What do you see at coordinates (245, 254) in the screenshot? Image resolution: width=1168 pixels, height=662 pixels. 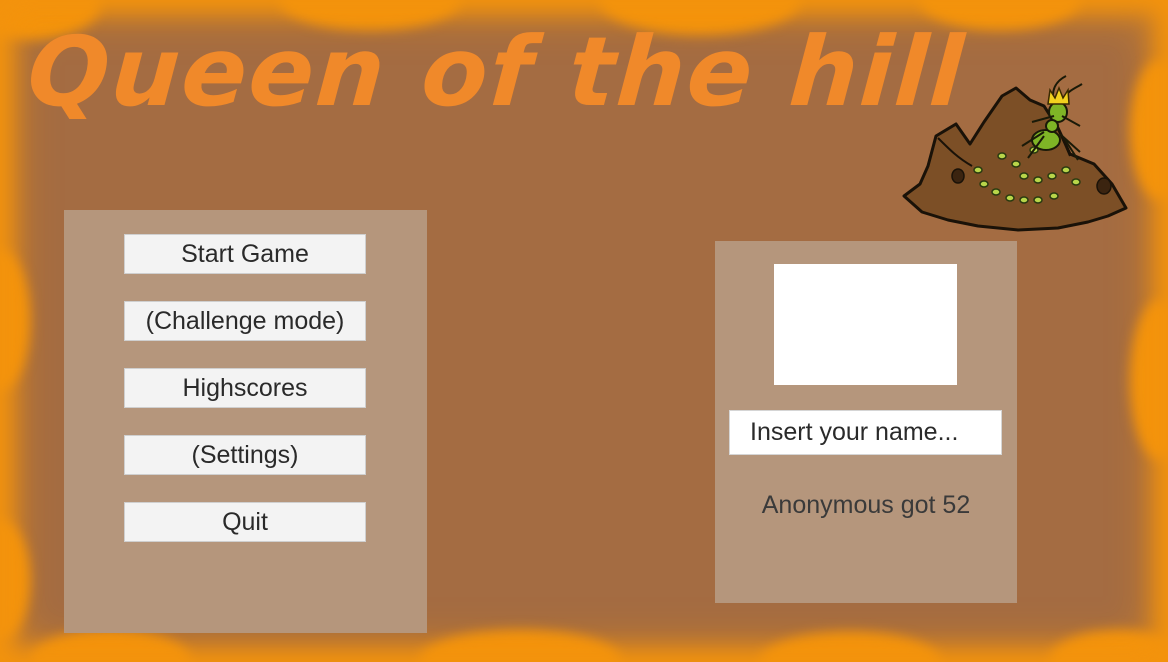 I see `start-game-button: Start Game` at bounding box center [245, 254].